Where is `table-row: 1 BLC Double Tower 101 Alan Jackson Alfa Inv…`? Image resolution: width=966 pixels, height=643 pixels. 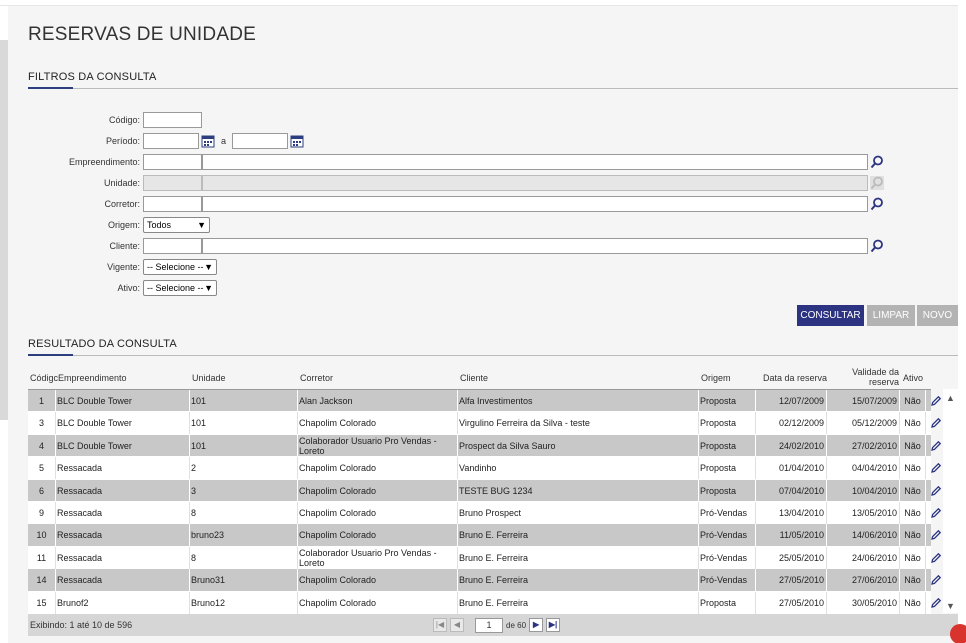 table-row: 1 BLC Double Tower 101 Alan Jackson Alfa Inv… is located at coordinates (485, 401).